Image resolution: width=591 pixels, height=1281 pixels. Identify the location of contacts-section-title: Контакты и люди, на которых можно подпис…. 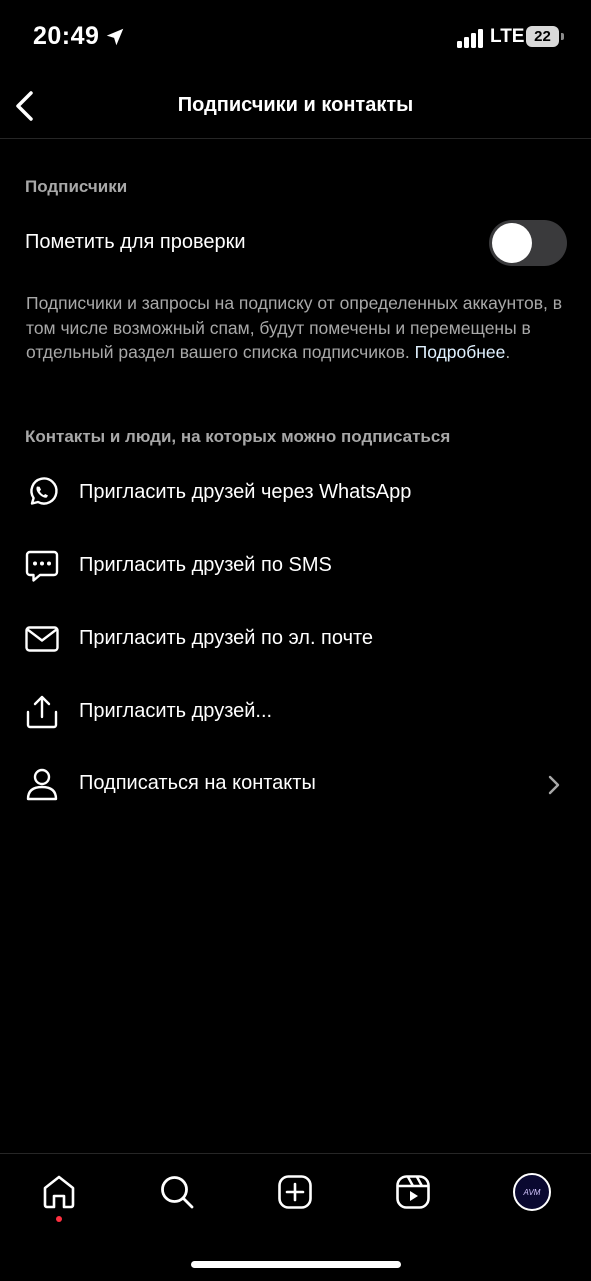
(238, 436).